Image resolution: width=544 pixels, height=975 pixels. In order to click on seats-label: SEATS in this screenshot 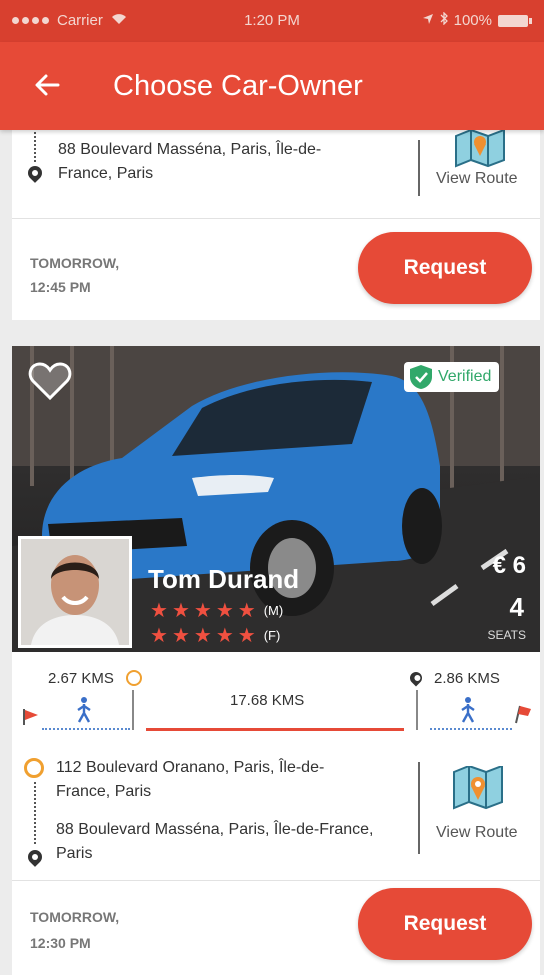, I will do `click(506, 635)`.